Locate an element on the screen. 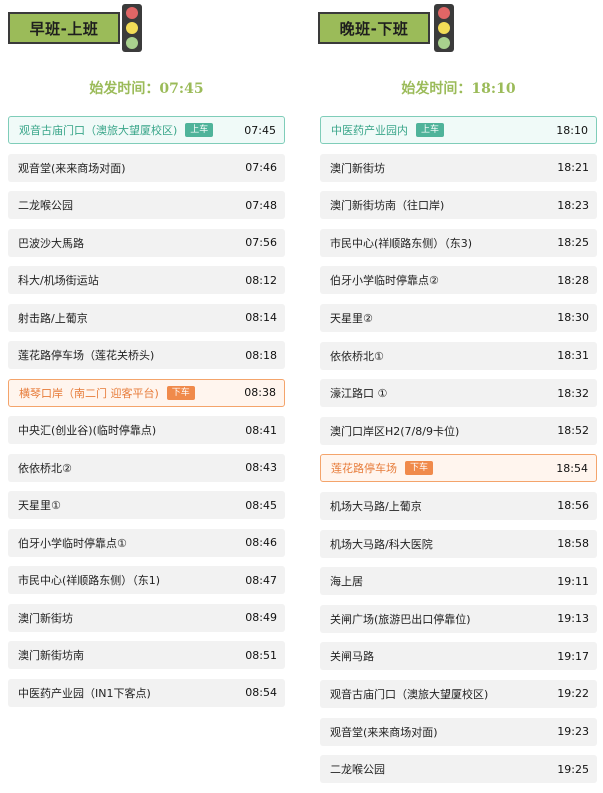 This screenshot has height=793, width=603. stop-row: 依依桥北① 18:31 is located at coordinates (458, 355).